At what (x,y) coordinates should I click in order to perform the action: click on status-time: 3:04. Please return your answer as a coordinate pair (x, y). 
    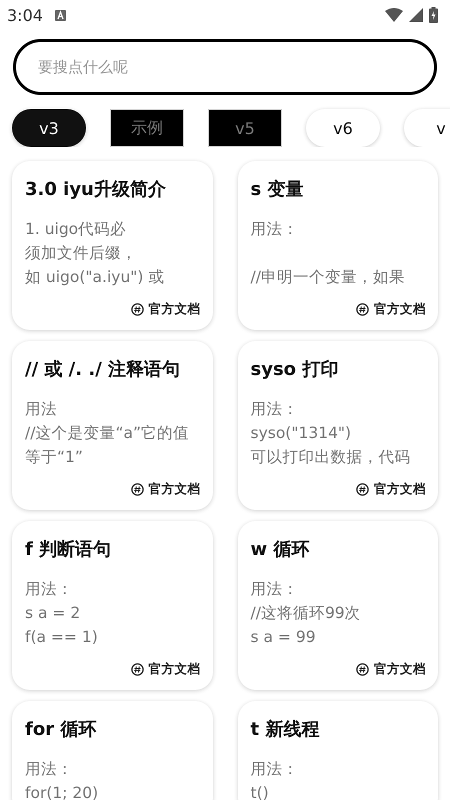
    Looking at the image, I should click on (25, 15).